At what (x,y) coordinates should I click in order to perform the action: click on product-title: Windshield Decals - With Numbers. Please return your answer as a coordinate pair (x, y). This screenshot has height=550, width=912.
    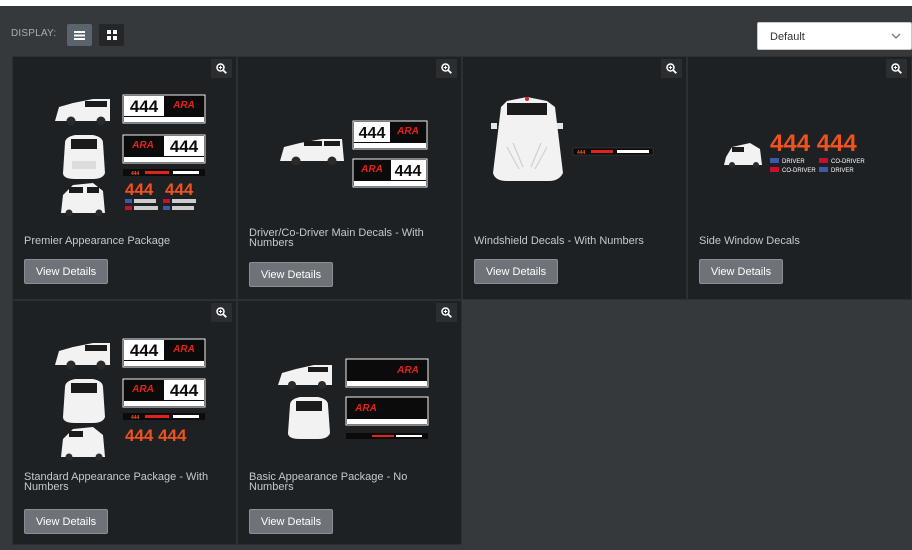
    Looking at the image, I should click on (559, 241).